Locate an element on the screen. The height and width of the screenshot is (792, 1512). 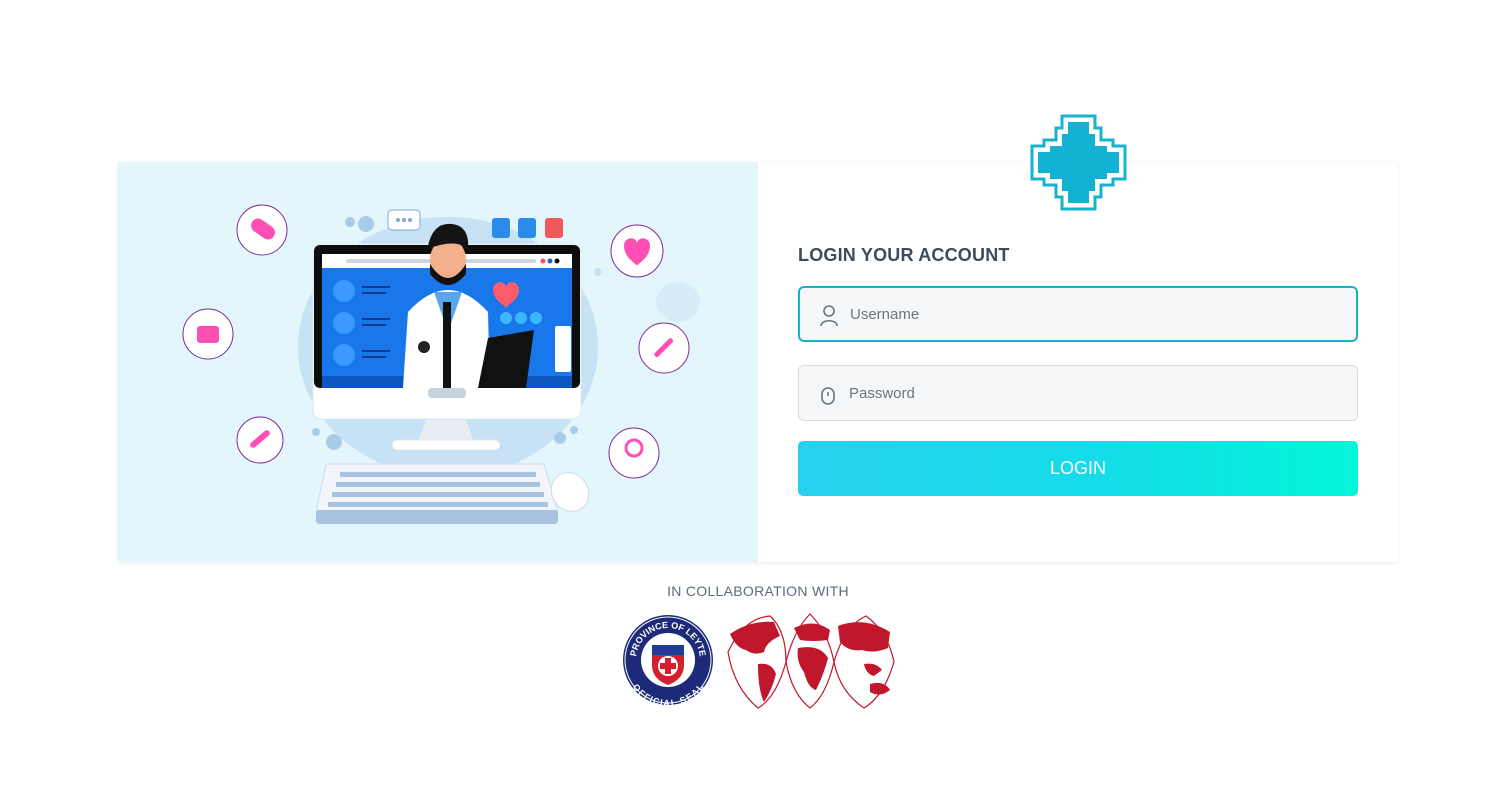
password-input is located at coordinates (1094, 393).